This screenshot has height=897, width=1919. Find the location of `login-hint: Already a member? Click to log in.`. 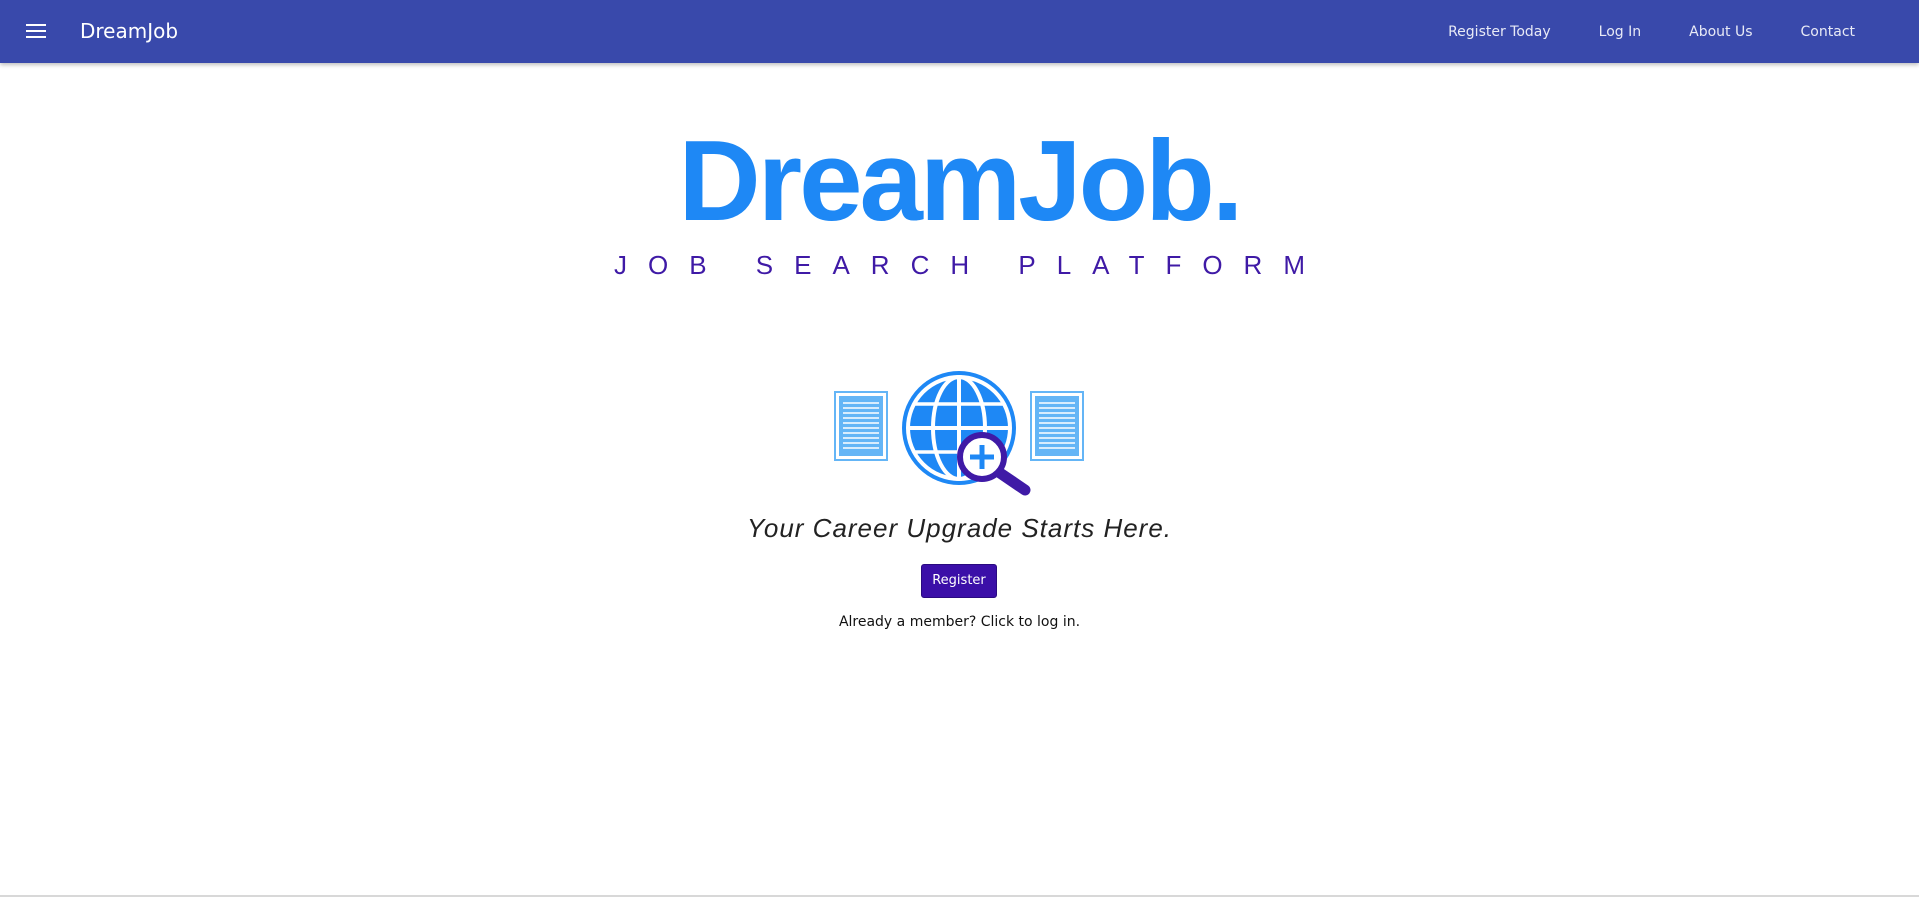

login-hint: Already a member? Click to log in. is located at coordinates (959, 622).